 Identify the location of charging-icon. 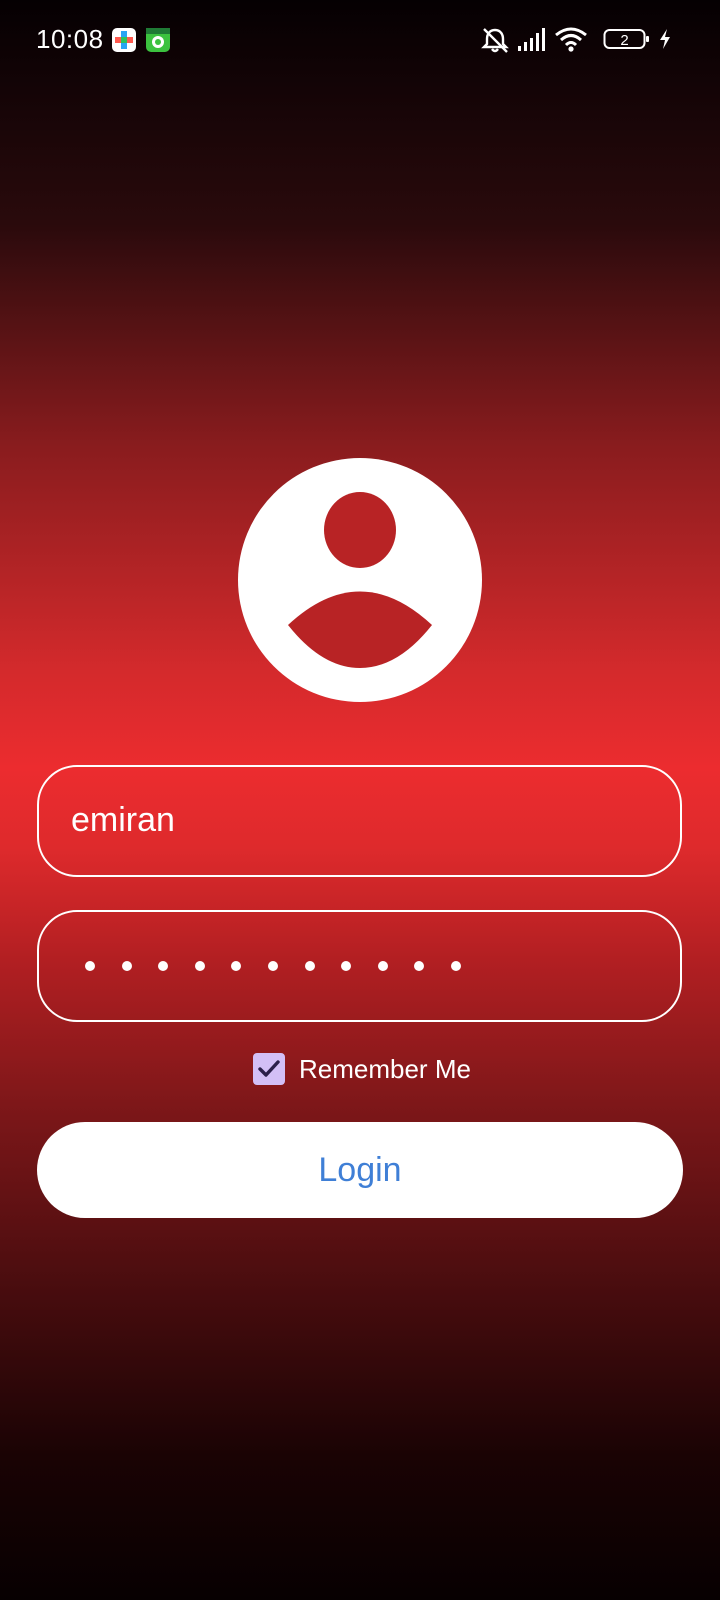
(665, 41).